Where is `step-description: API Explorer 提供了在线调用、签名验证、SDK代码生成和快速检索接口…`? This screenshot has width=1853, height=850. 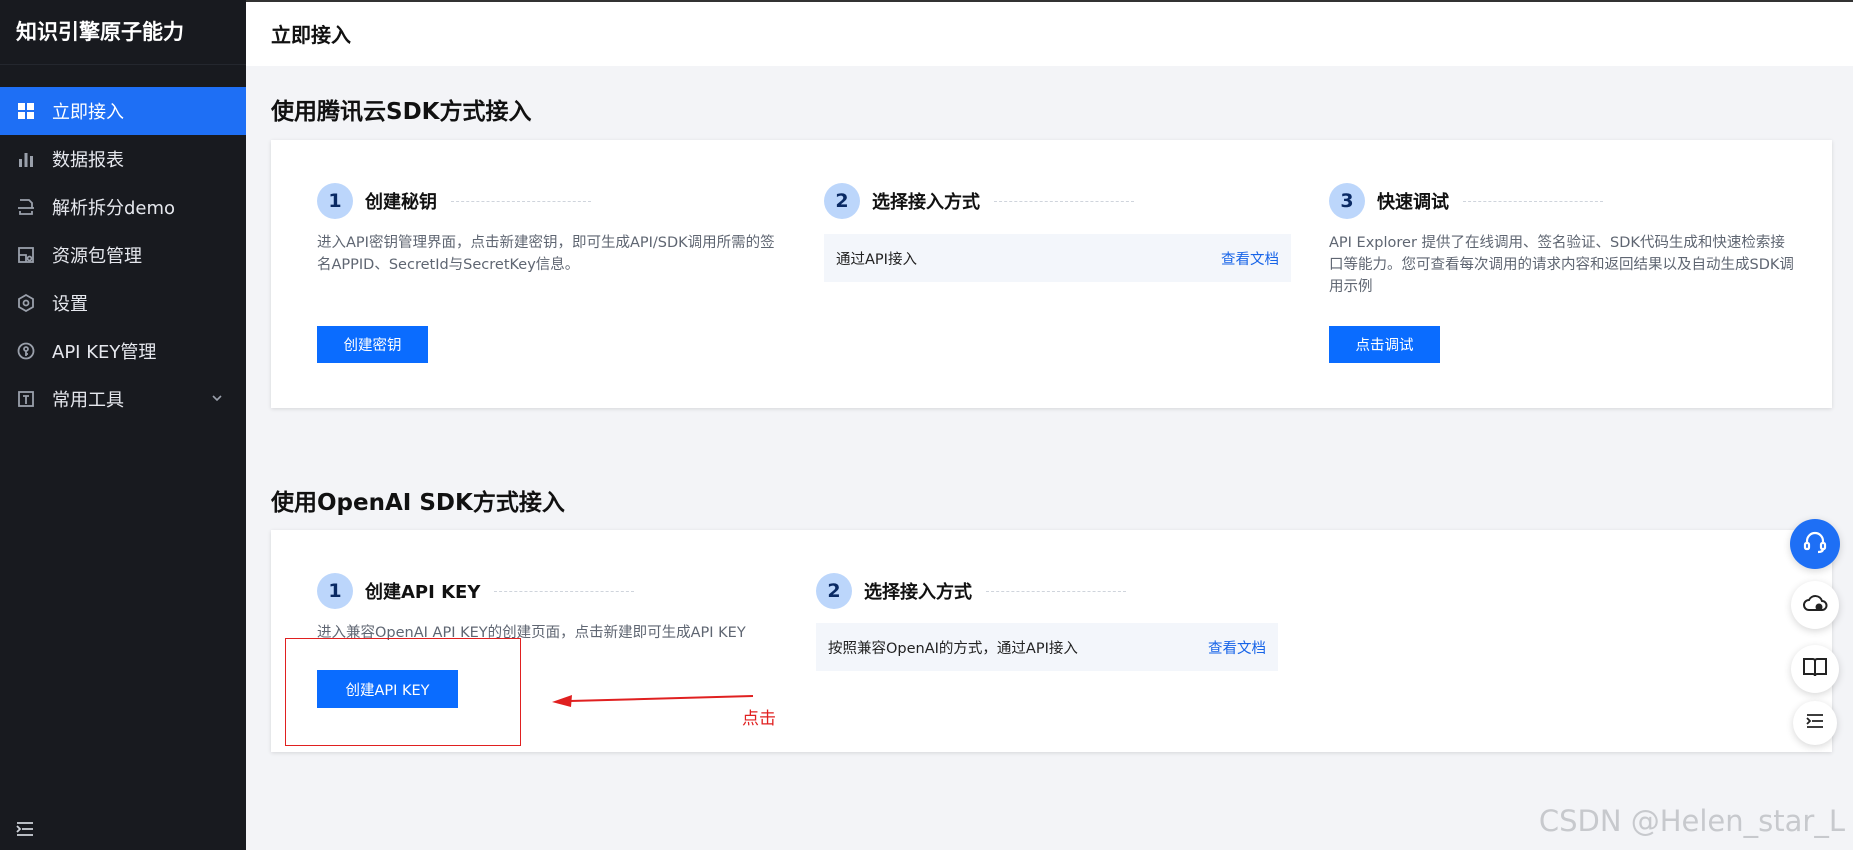
step-description: API Explorer 提供了在线调用、签名验证、SDK代码生成和快速检索接口… is located at coordinates (1561, 265).